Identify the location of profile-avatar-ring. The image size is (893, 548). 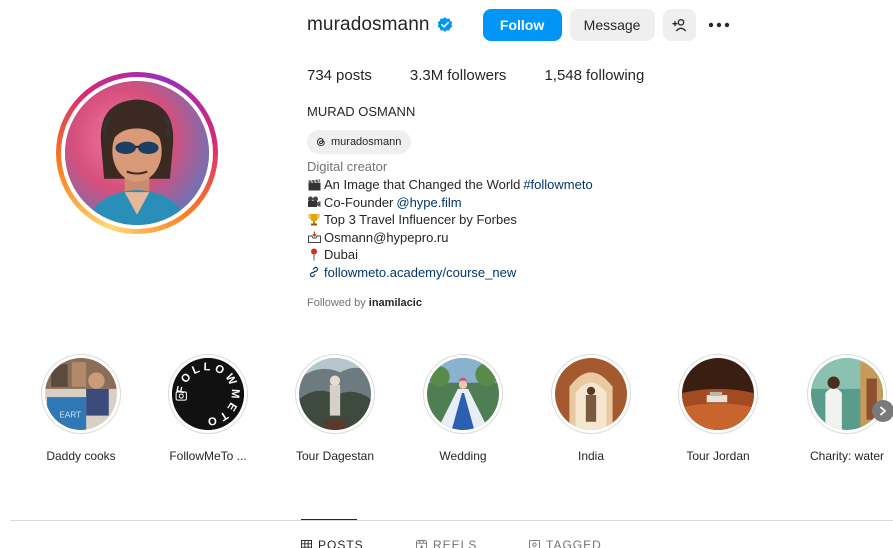
(137, 153).